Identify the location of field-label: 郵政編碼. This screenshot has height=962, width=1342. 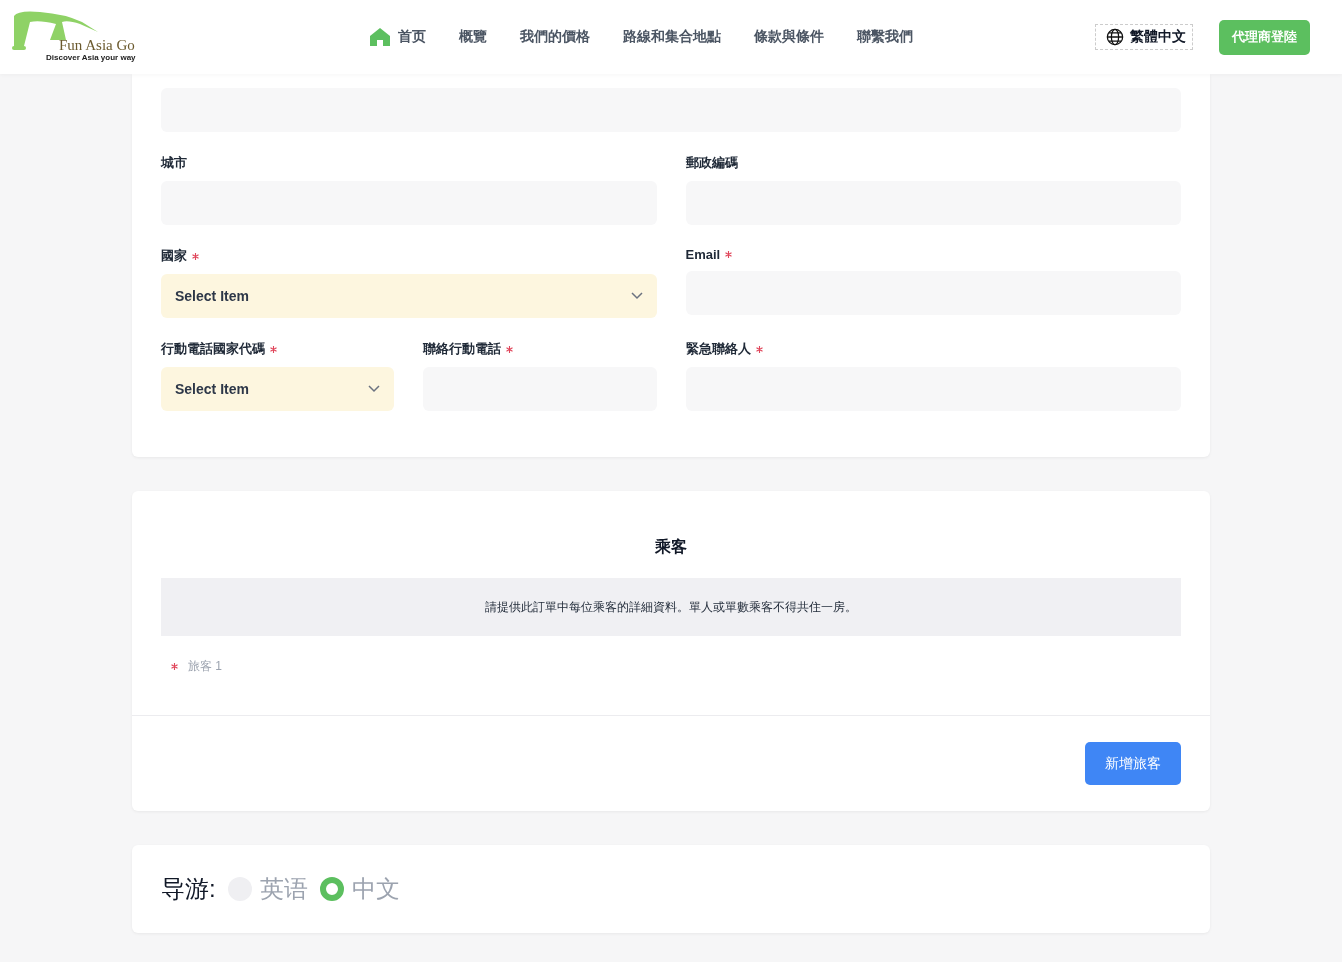
(711, 163).